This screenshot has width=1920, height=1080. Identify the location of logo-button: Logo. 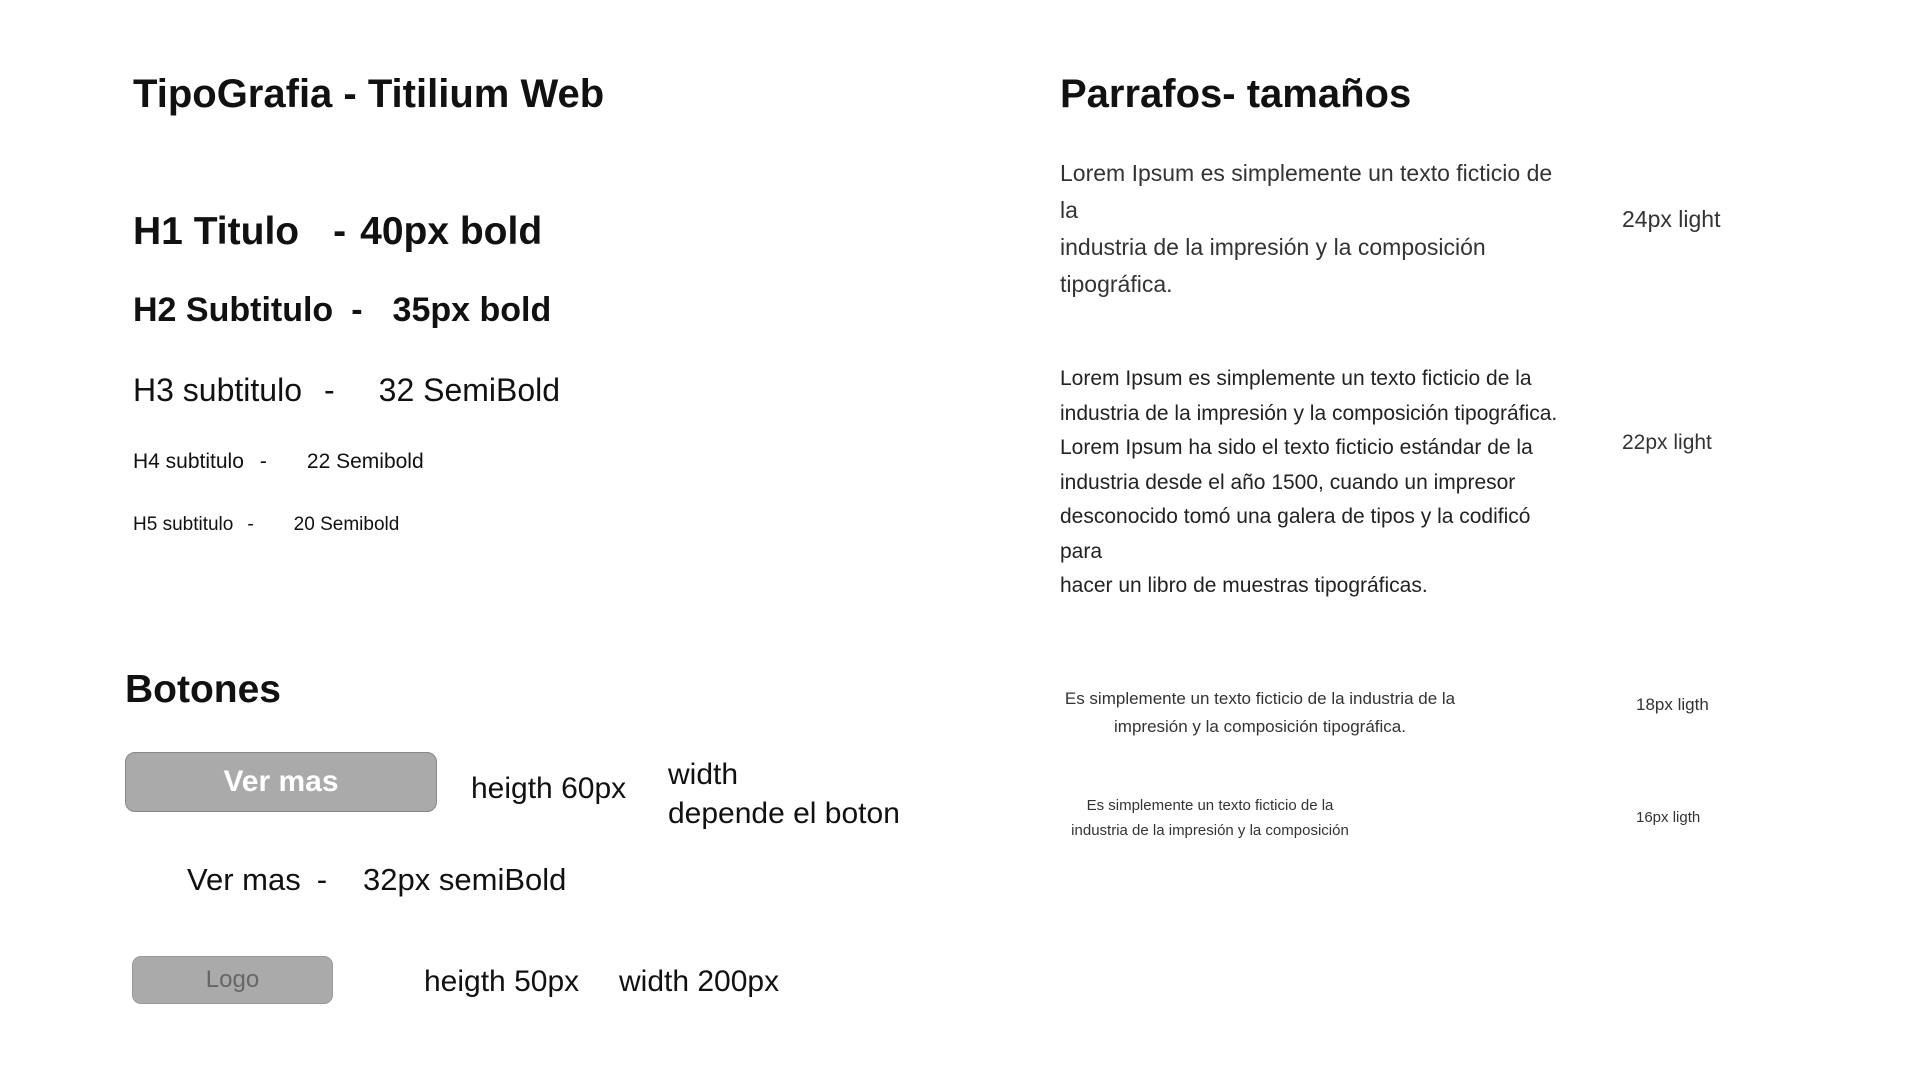
(232, 980).